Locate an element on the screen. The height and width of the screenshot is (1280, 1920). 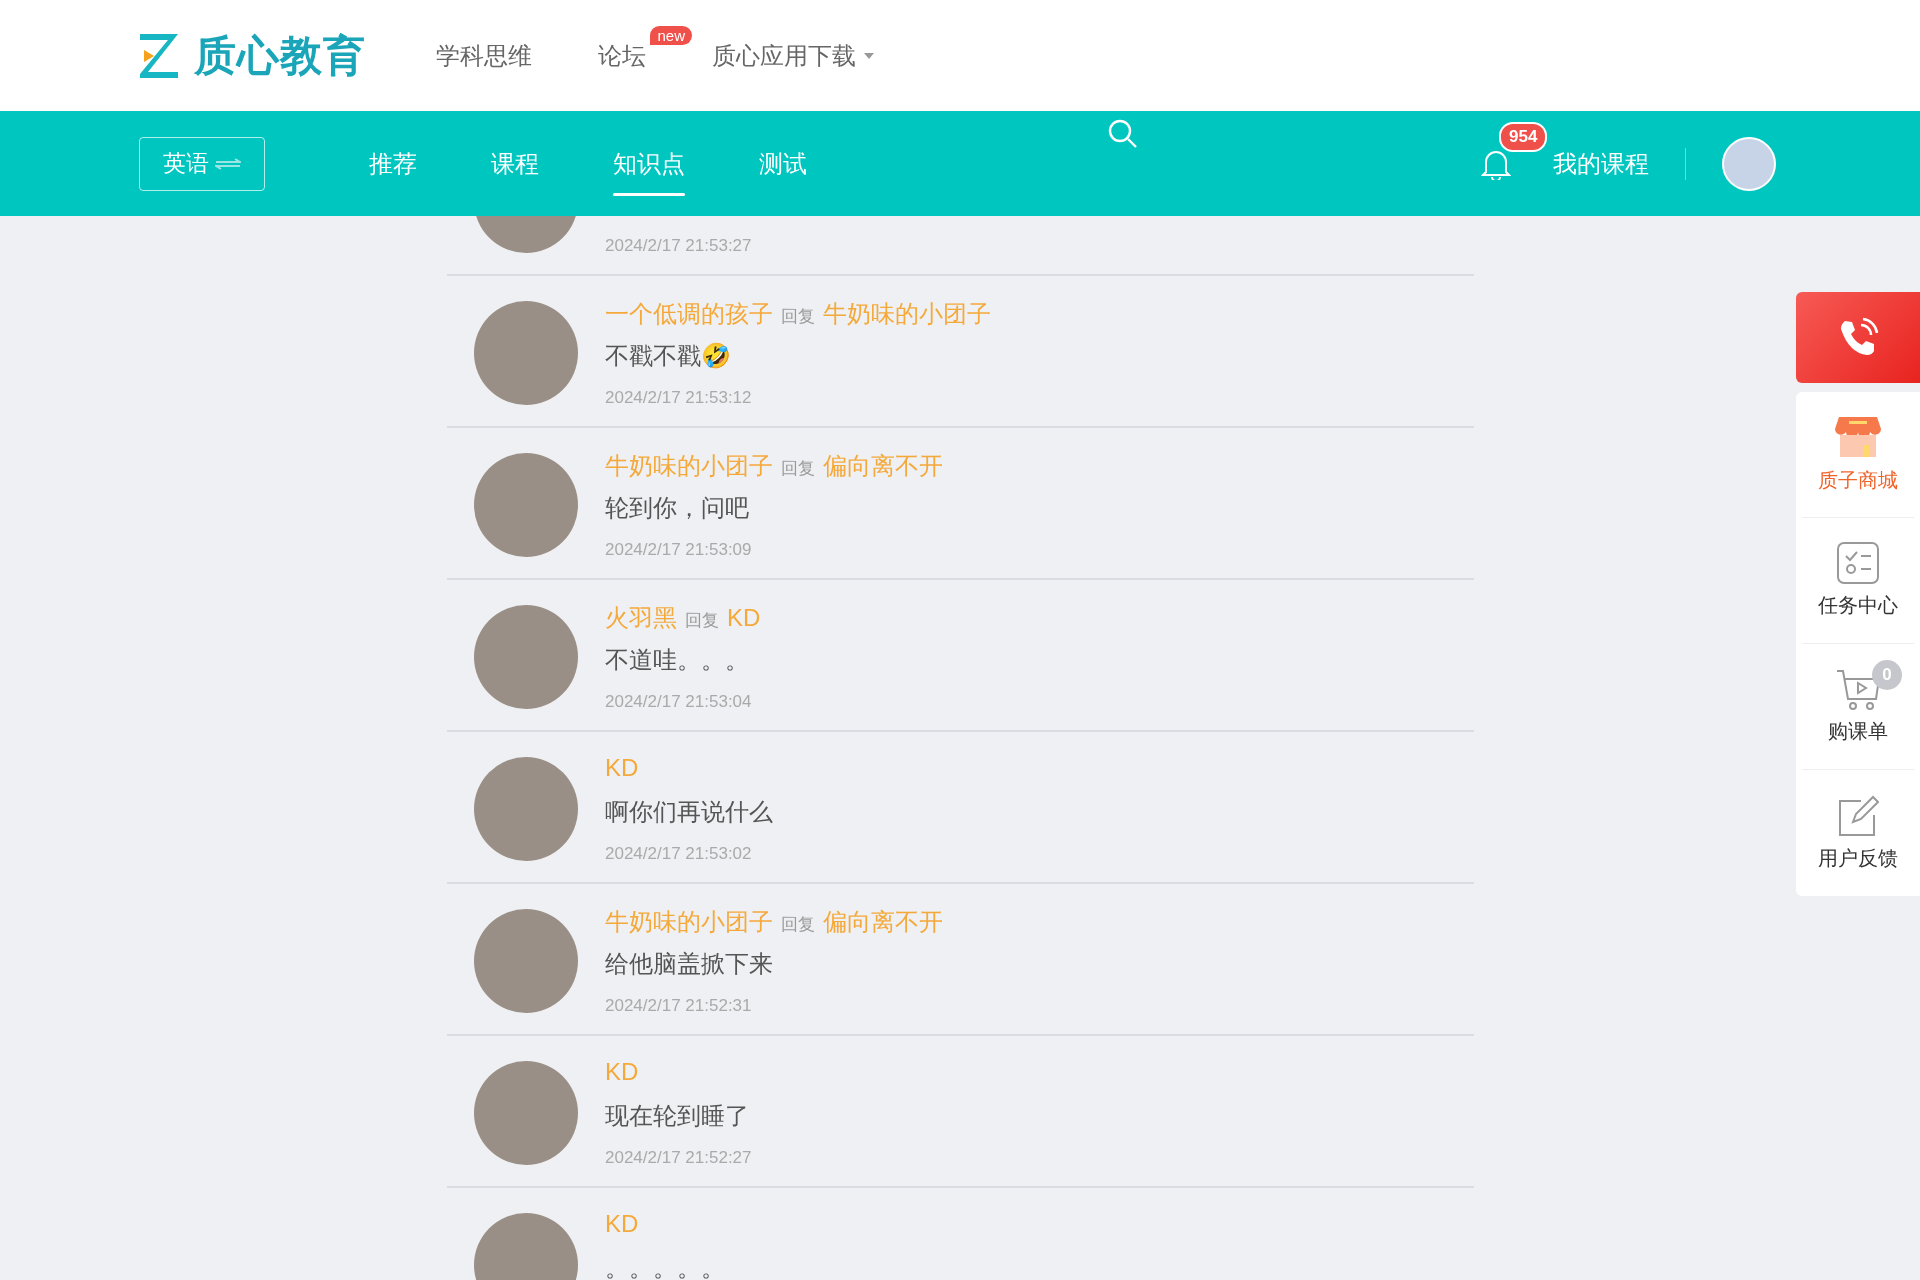
comment-text: 给他脑盖掀下来 is located at coordinates (689, 963).